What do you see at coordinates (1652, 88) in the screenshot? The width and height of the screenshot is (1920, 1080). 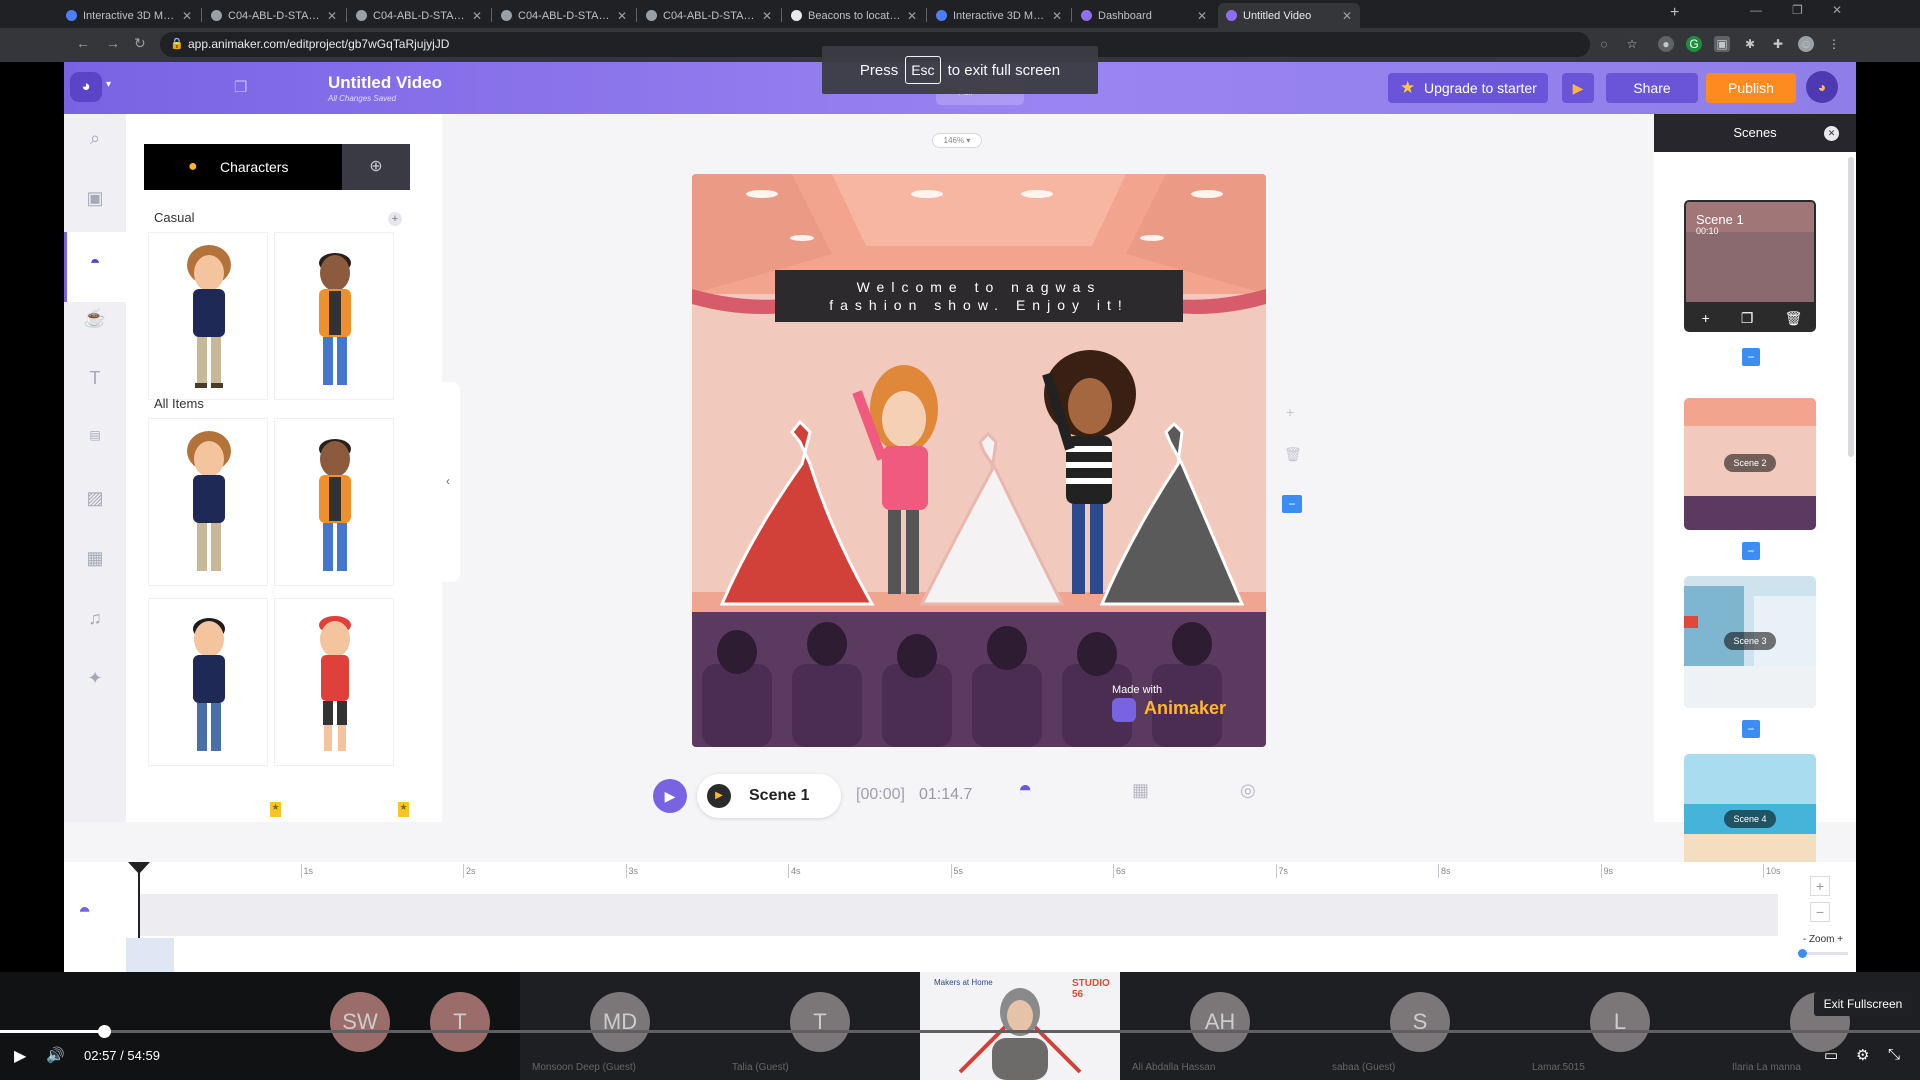 I see `share-button: Share` at bounding box center [1652, 88].